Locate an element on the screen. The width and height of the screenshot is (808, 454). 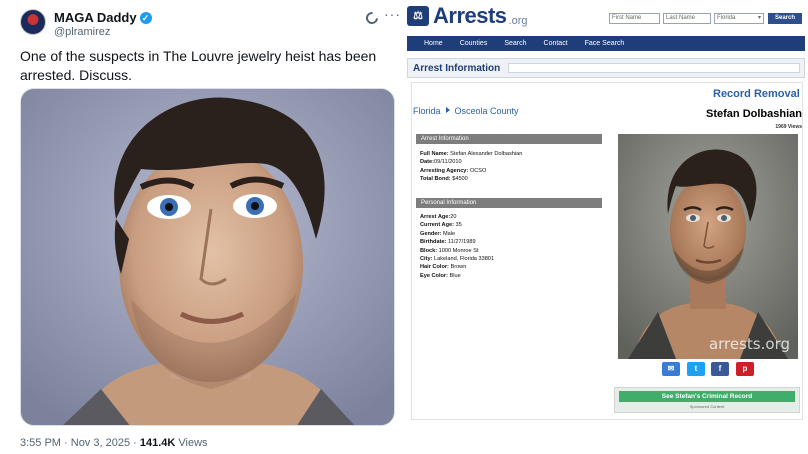
field-label: Hair Color: is located at coordinates (434, 267).